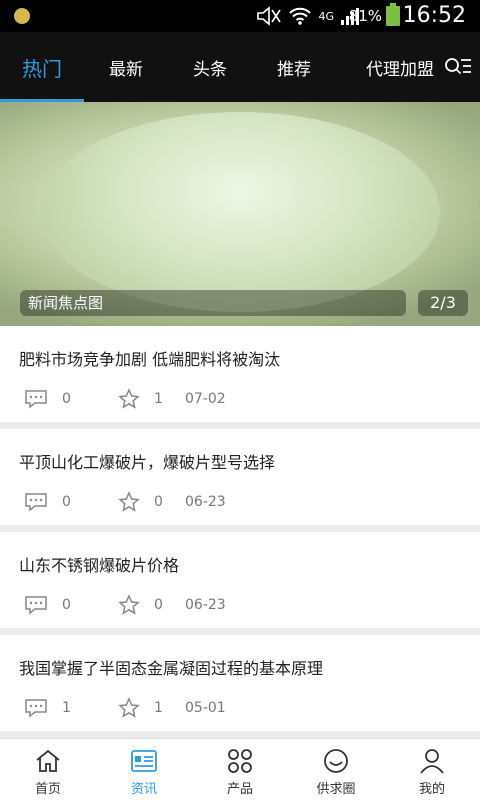 This screenshot has height=800, width=480. What do you see at coordinates (240, 477) in the screenshot?
I see `list-item: 平顶山化工爆破片，爆破片型号选择 0 0 06-23` at bounding box center [240, 477].